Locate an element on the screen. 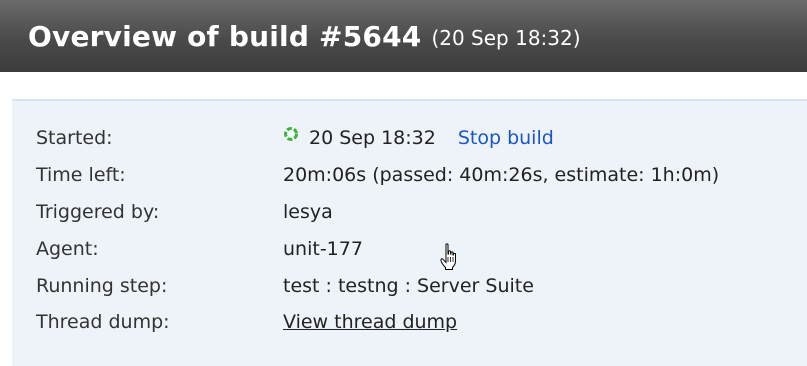 The height and width of the screenshot is (366, 807). page-title: Overview of build #5644 is located at coordinates (225, 36).